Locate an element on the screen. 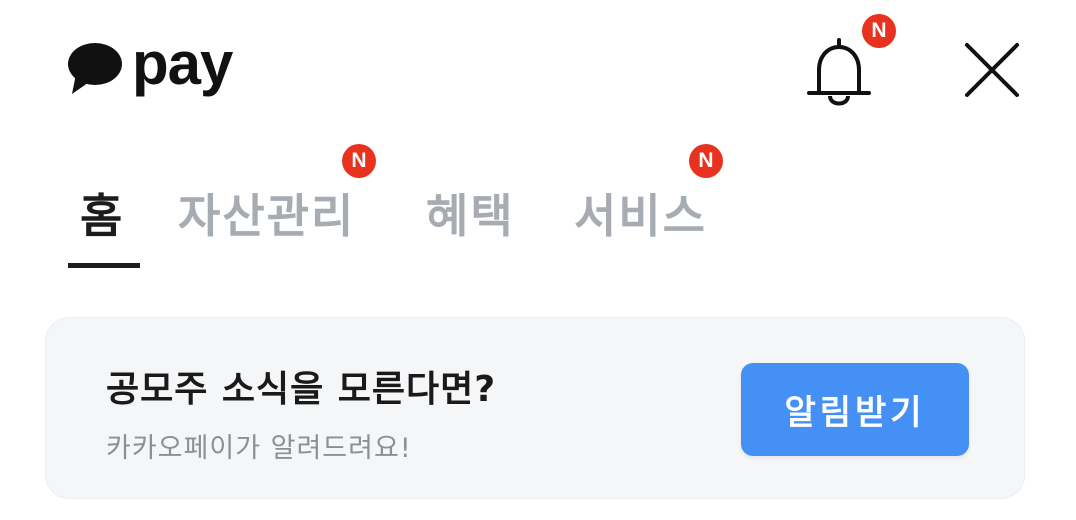  tab-benefits: 혜택 is located at coordinates (470, 216).